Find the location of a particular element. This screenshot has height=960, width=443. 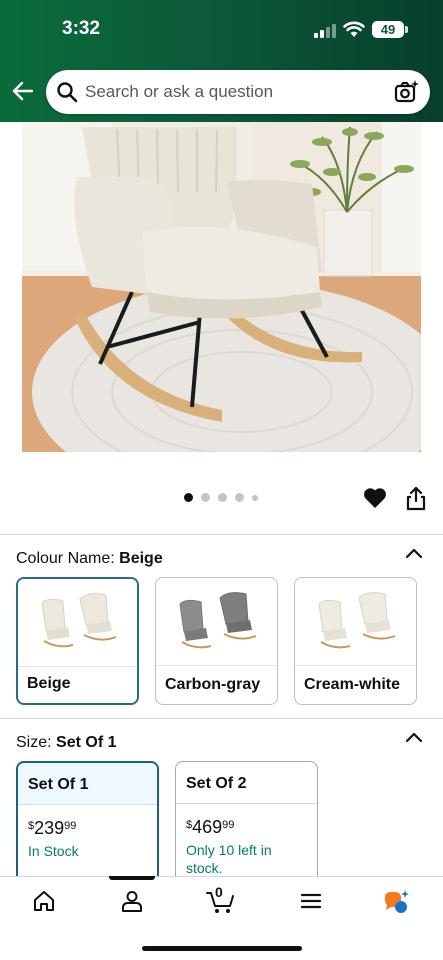

battery-indicator: 49 is located at coordinates (388, 29).